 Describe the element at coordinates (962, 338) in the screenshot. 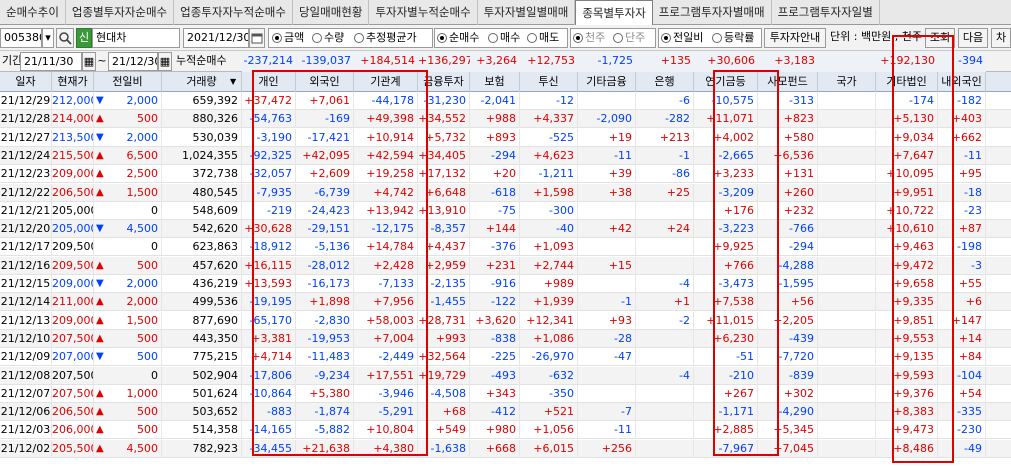

I see `cell-investor-16: +14` at that location.